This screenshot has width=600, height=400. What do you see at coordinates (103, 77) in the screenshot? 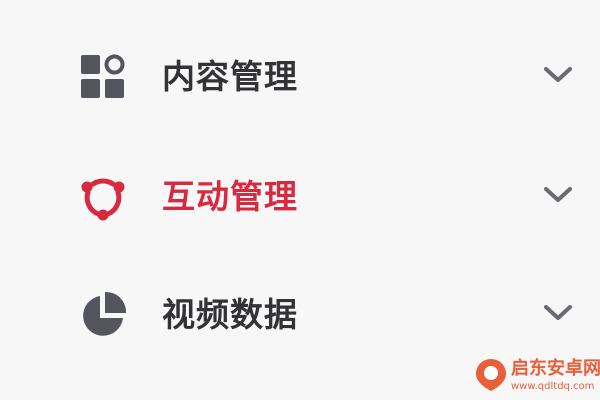
I see `grid-icon` at bounding box center [103, 77].